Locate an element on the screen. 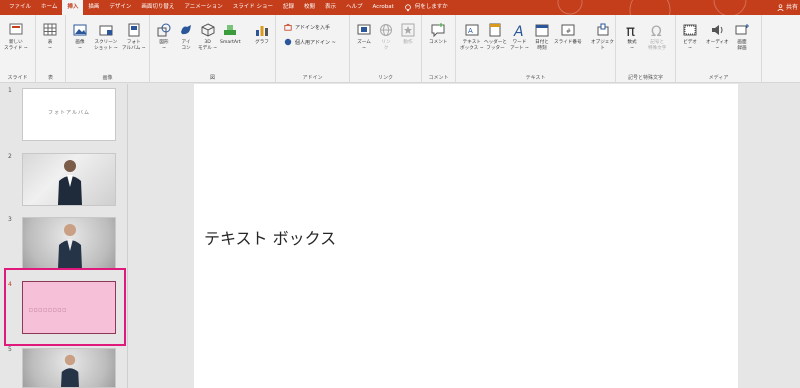 This screenshot has width=800, height=388. audio-button: オーディオ ~ is located at coordinates (717, 37).